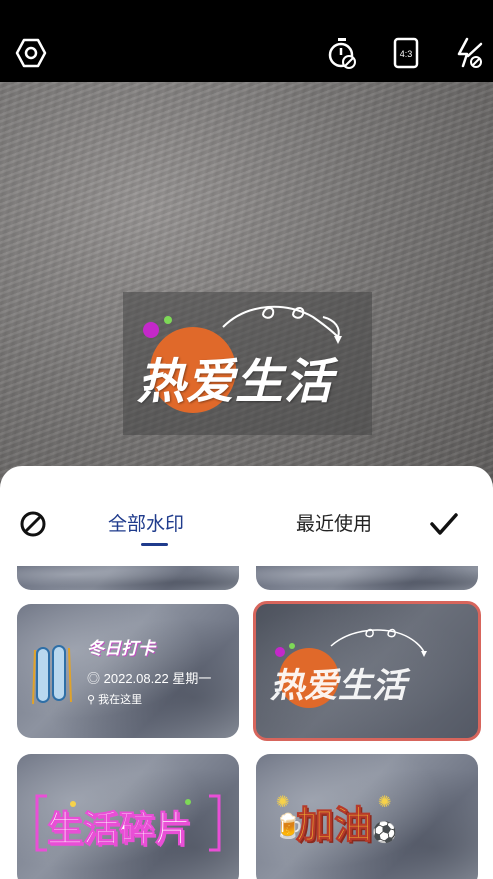  I want to click on location-pin-icon: ⚲, so click(91, 700).